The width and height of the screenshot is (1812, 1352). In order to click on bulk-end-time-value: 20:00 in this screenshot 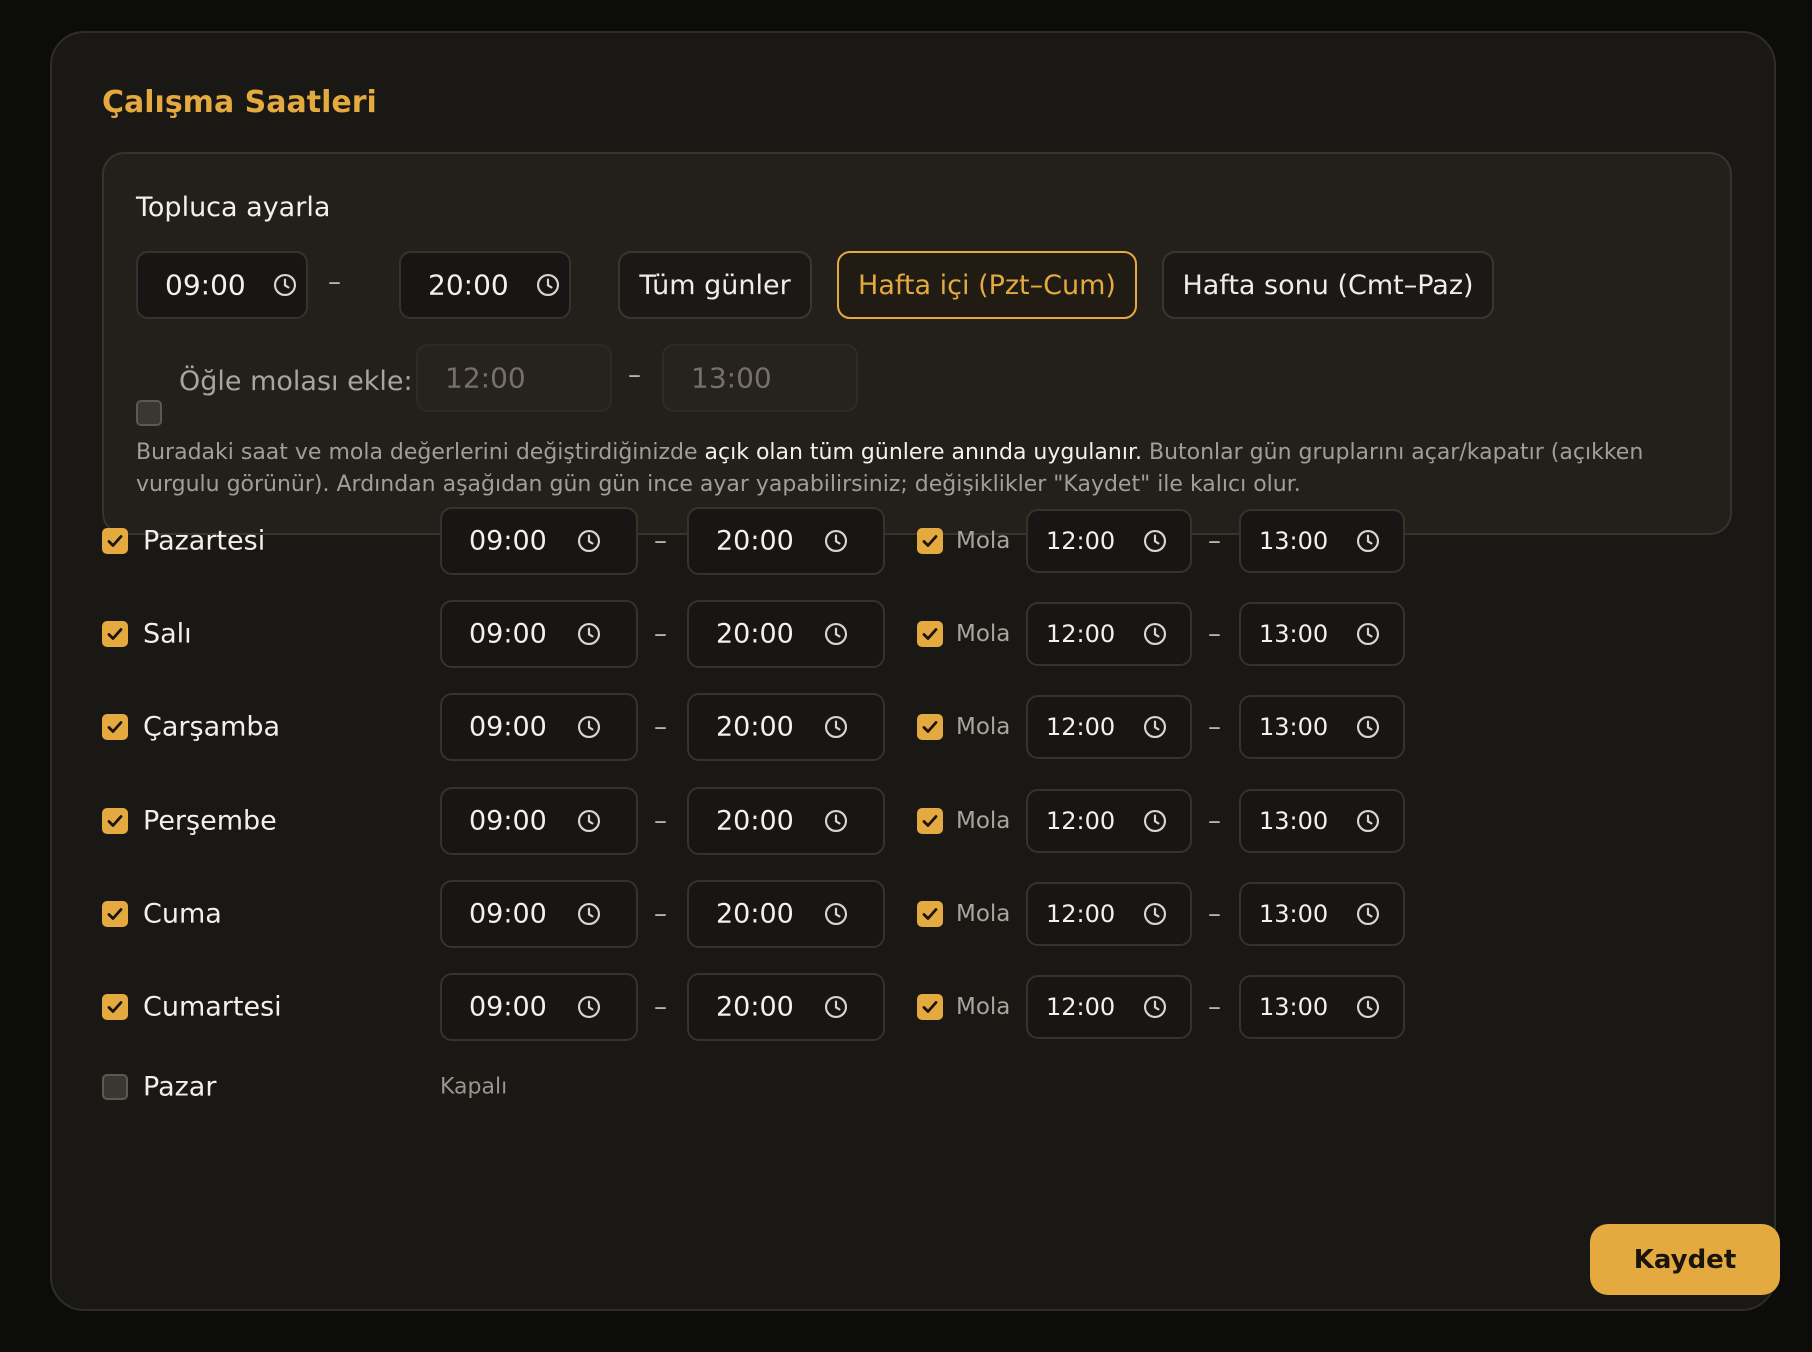, I will do `click(468, 285)`.